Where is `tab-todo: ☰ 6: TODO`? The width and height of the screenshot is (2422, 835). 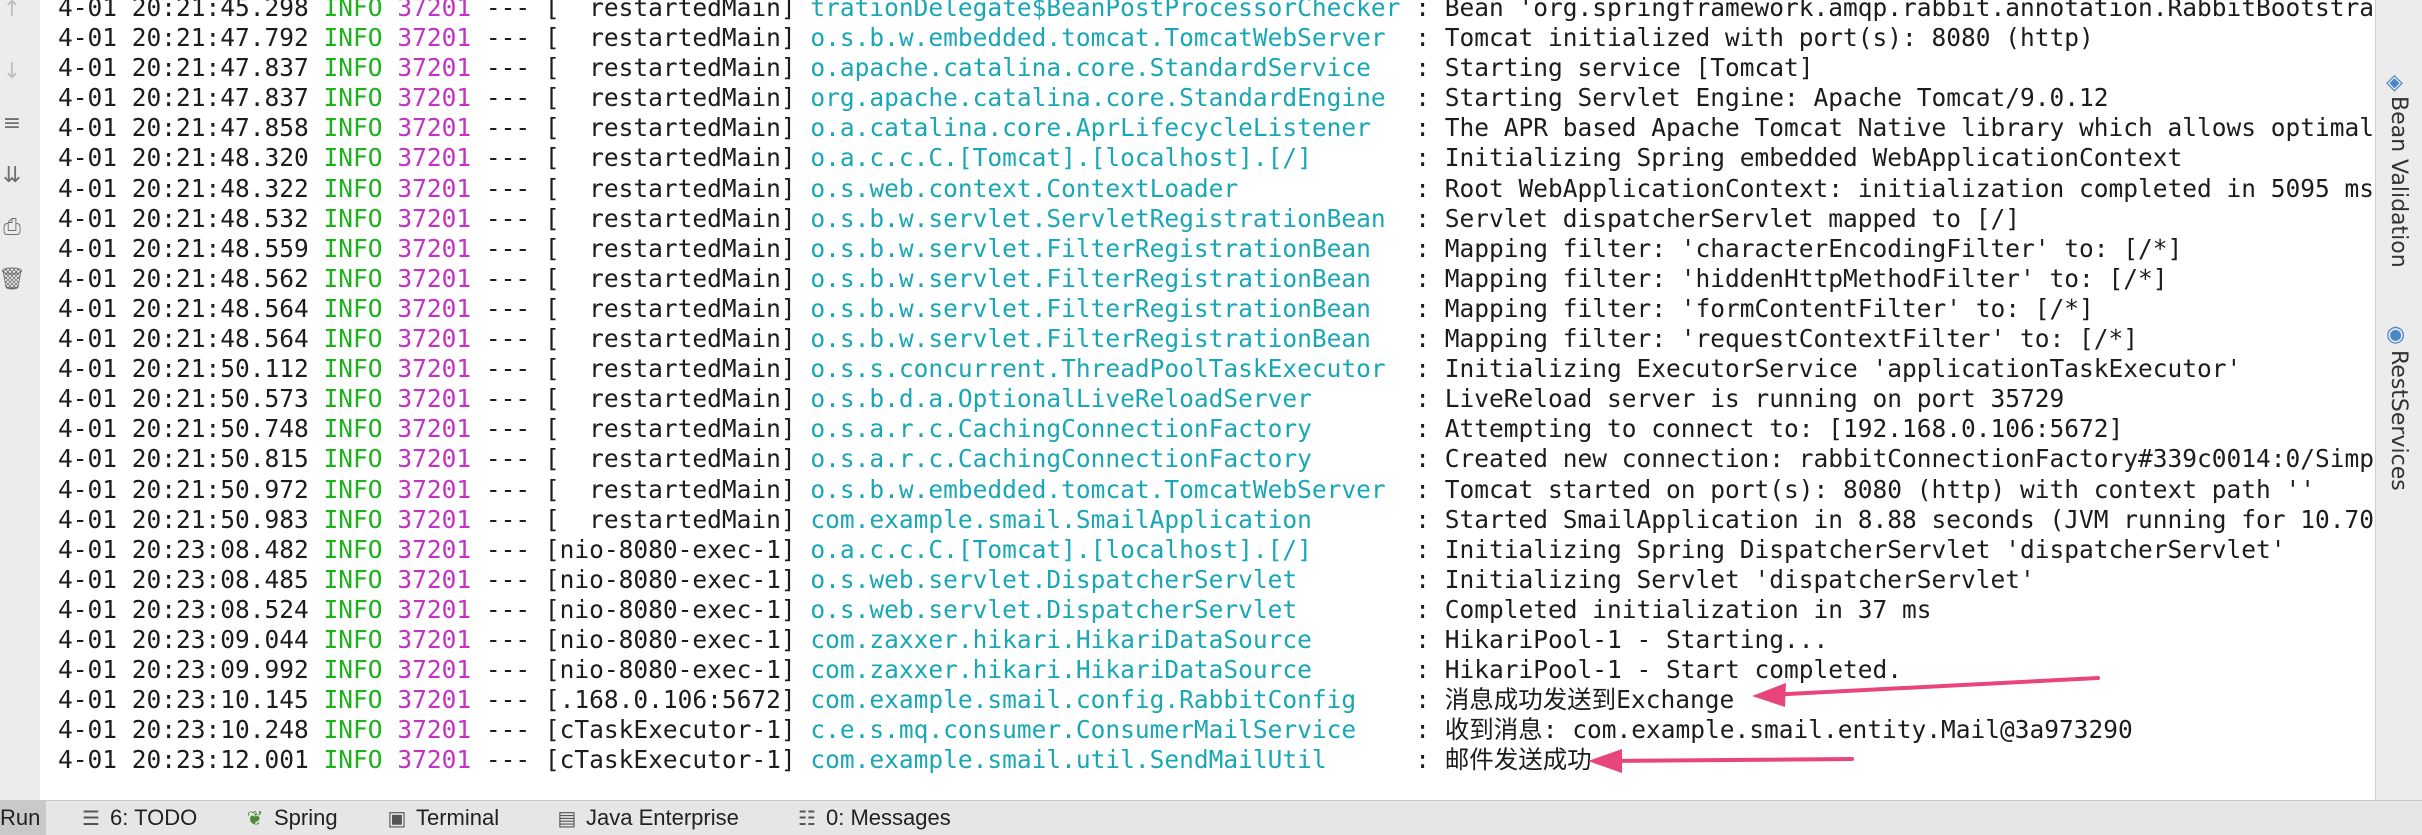
tab-todo: ☰ 6: TODO is located at coordinates (138, 818).